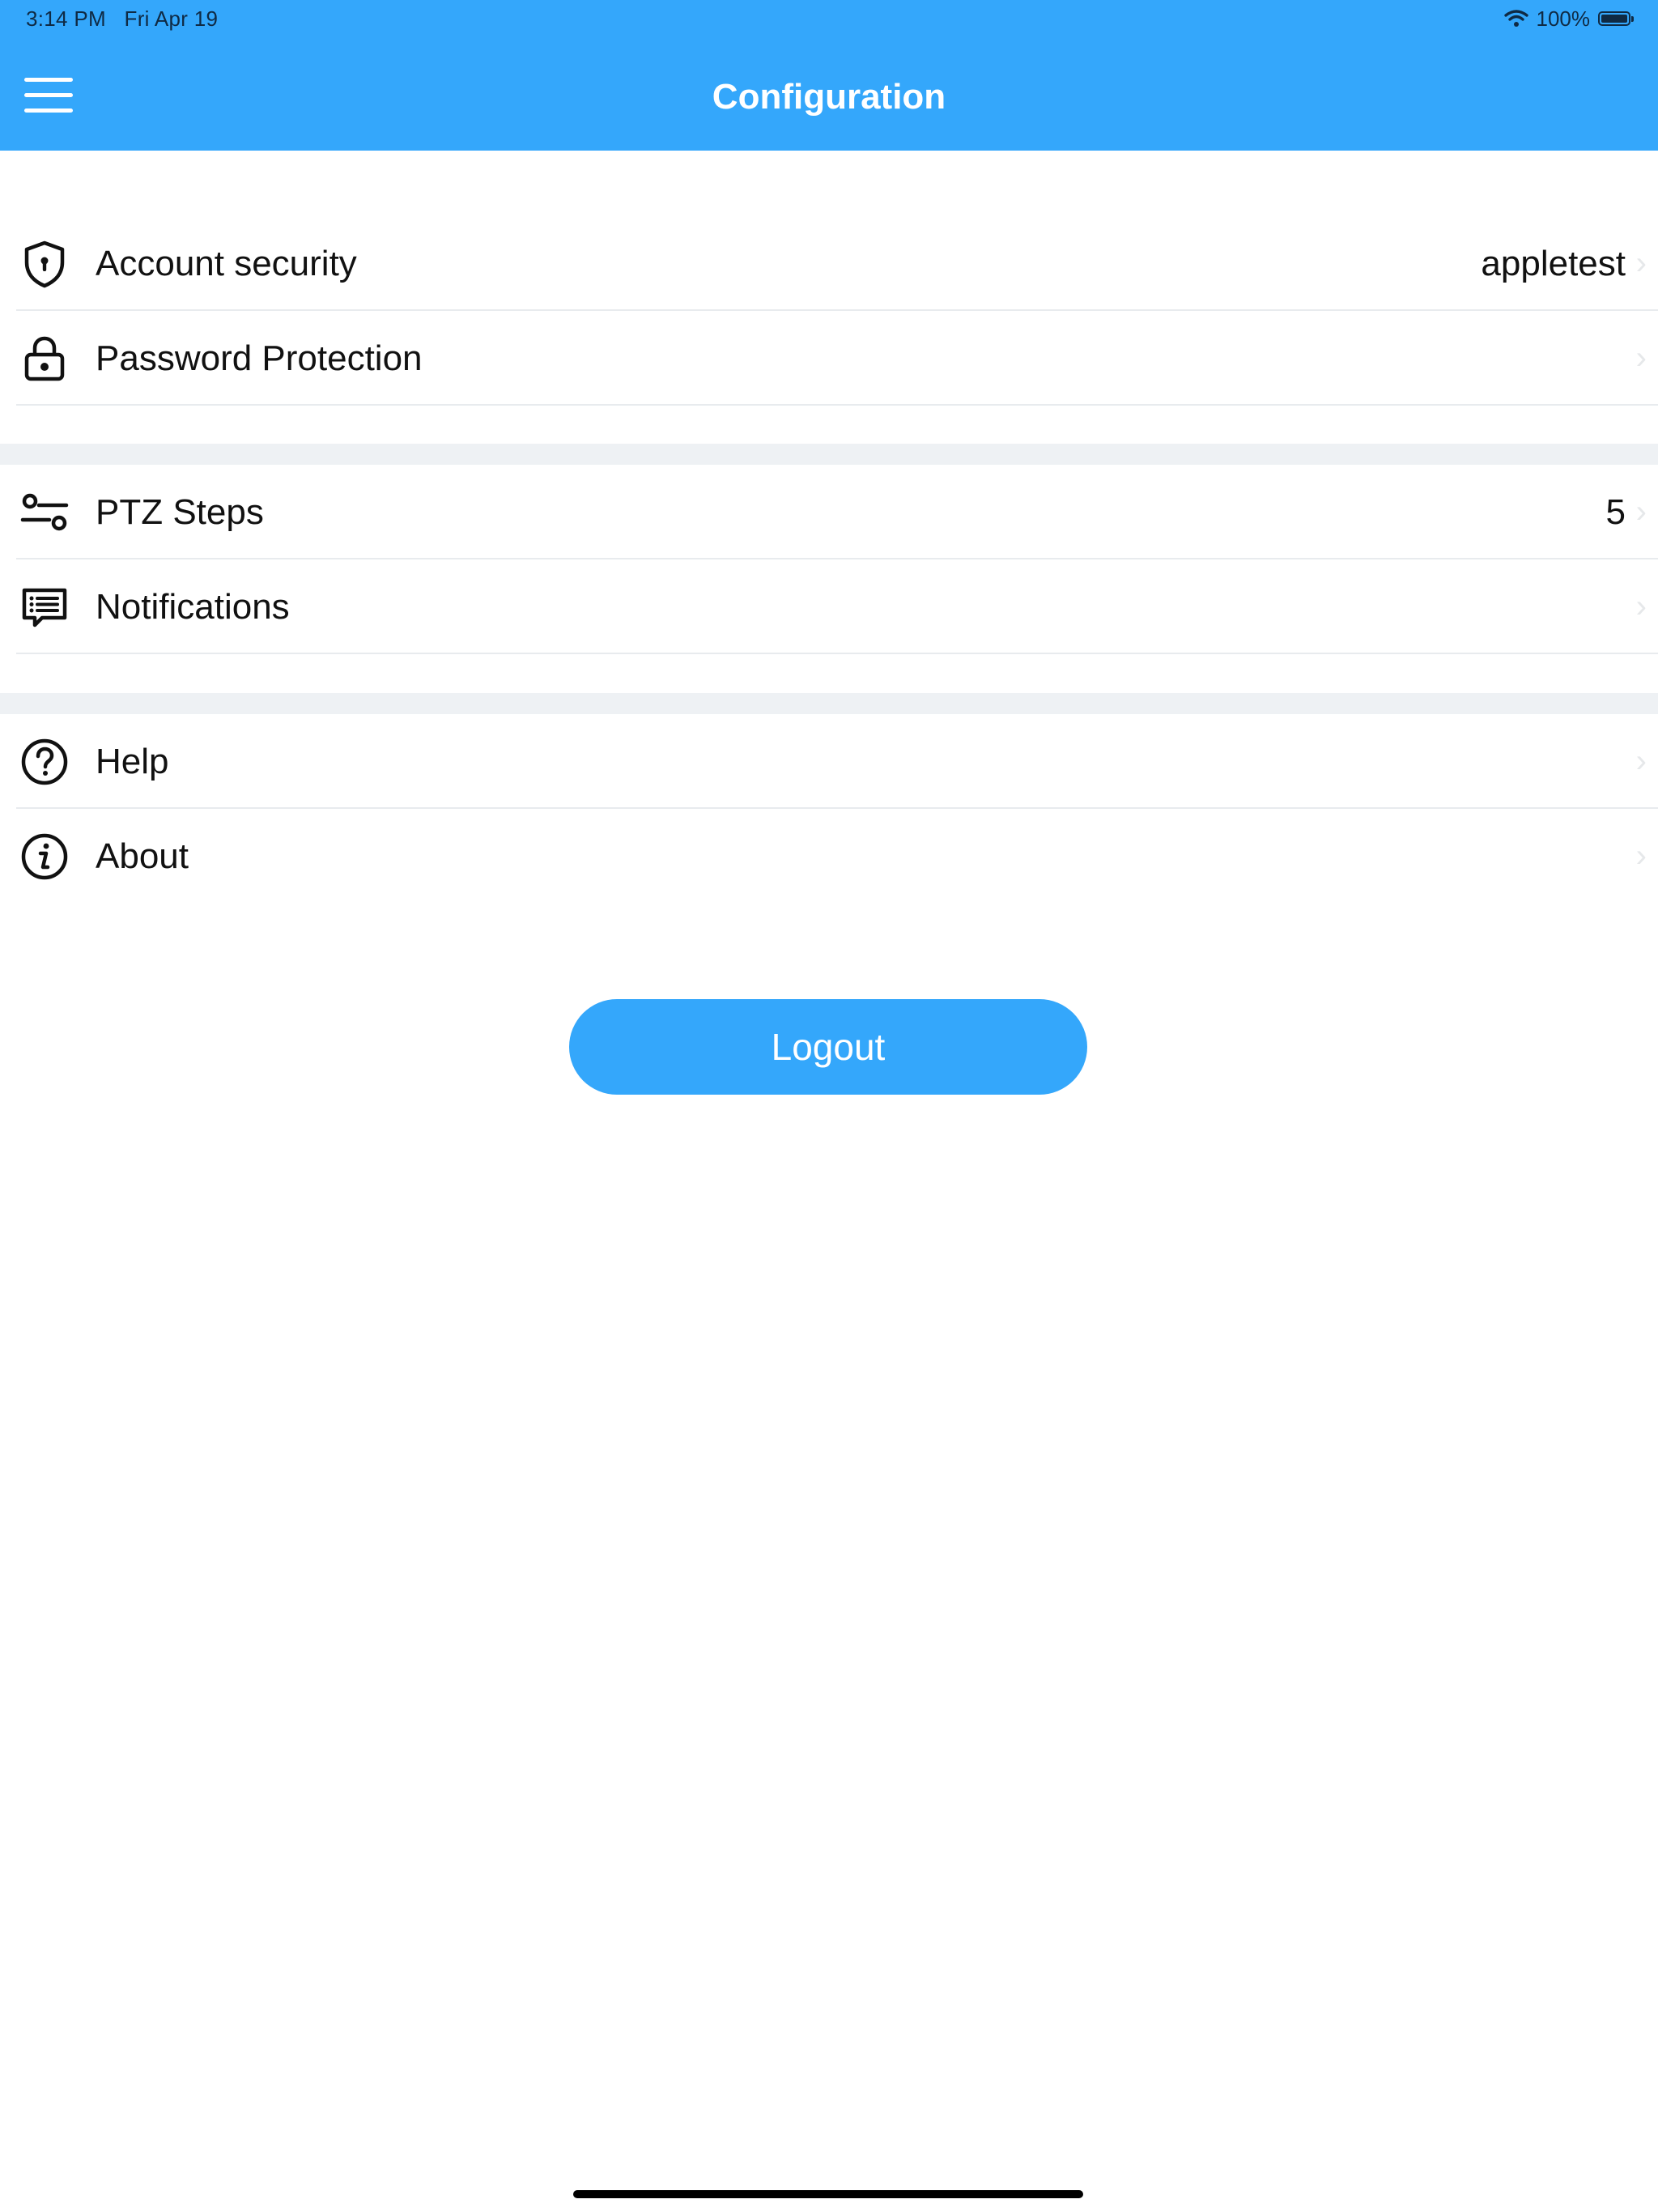  Describe the element at coordinates (44, 359) in the screenshot. I see `lock-icon` at that location.